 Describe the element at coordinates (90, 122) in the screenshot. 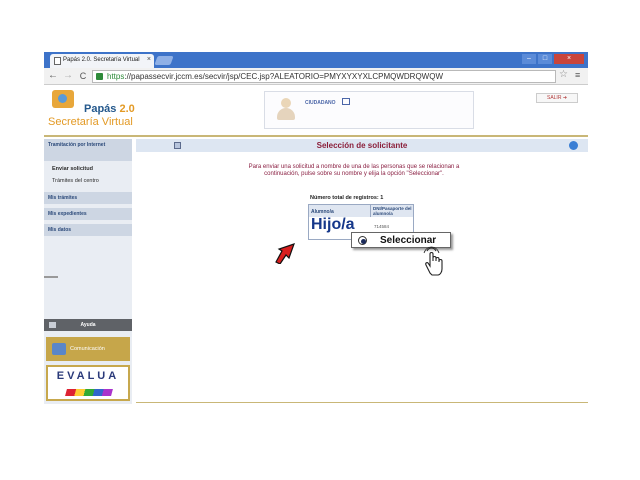

I see `logo-subtitle: Secretaría Virtual` at that location.